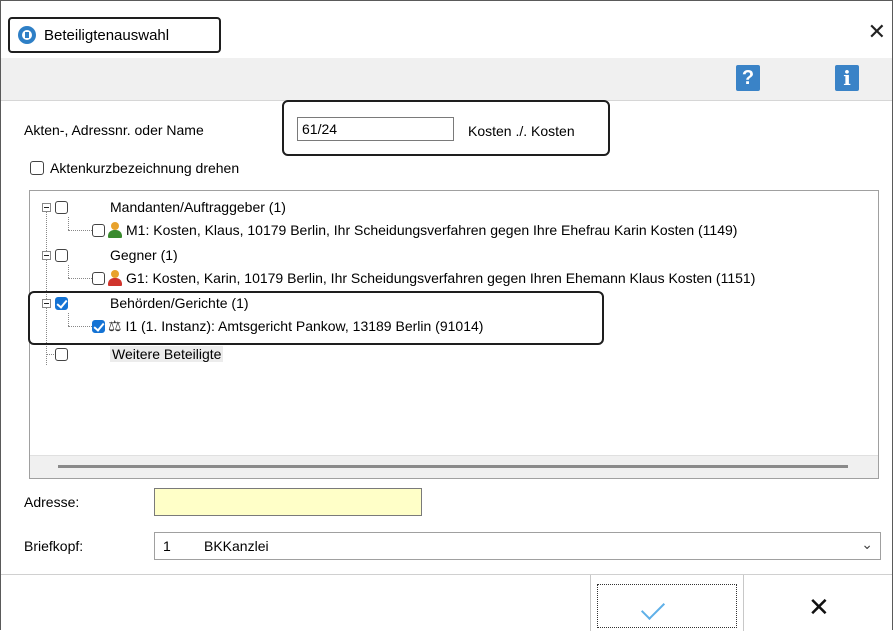  I want to click on letterhead-number: 1, so click(167, 546).